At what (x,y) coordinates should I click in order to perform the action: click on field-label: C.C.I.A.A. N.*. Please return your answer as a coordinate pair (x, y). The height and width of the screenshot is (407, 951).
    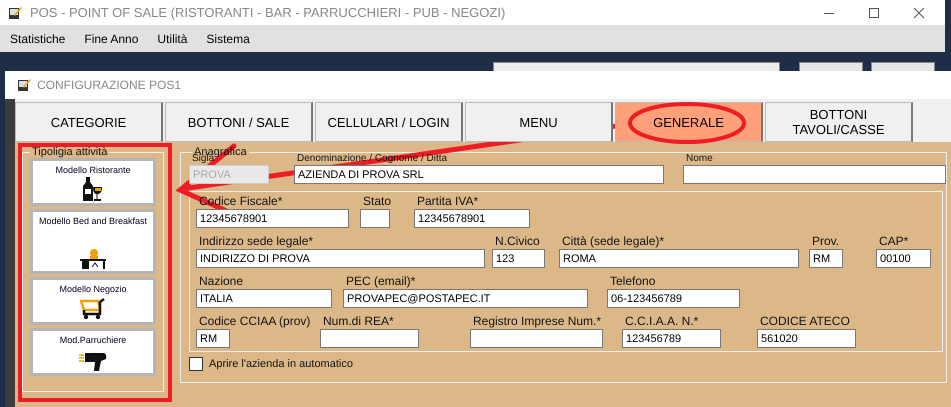
    Looking at the image, I should click on (662, 321).